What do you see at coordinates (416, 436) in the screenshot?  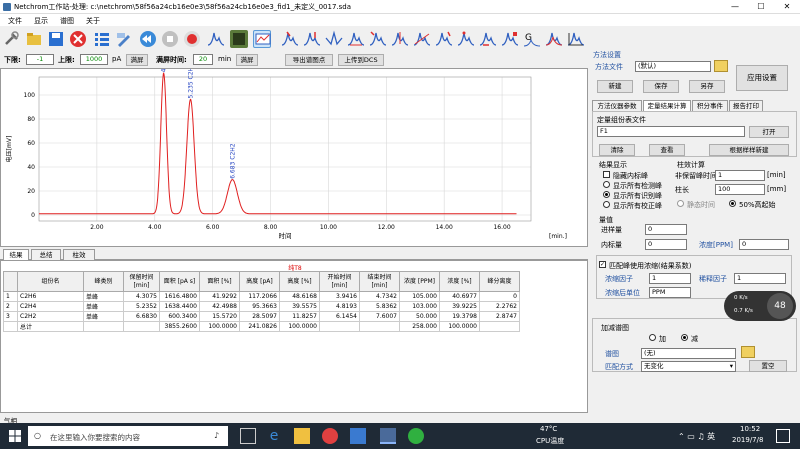 I see `wechat-icon` at bounding box center [416, 436].